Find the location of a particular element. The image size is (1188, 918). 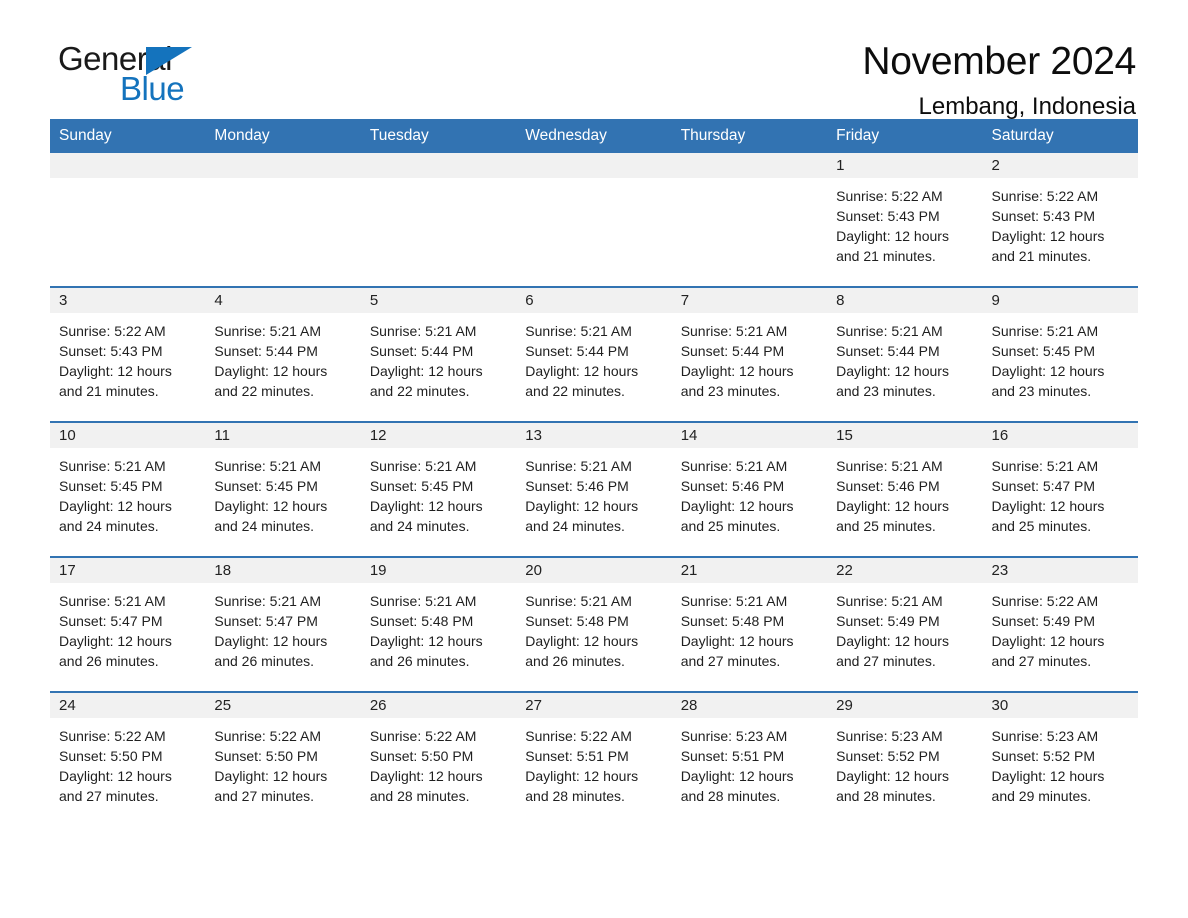

weekday-header-saturday: Saturday is located at coordinates (1060, 136).